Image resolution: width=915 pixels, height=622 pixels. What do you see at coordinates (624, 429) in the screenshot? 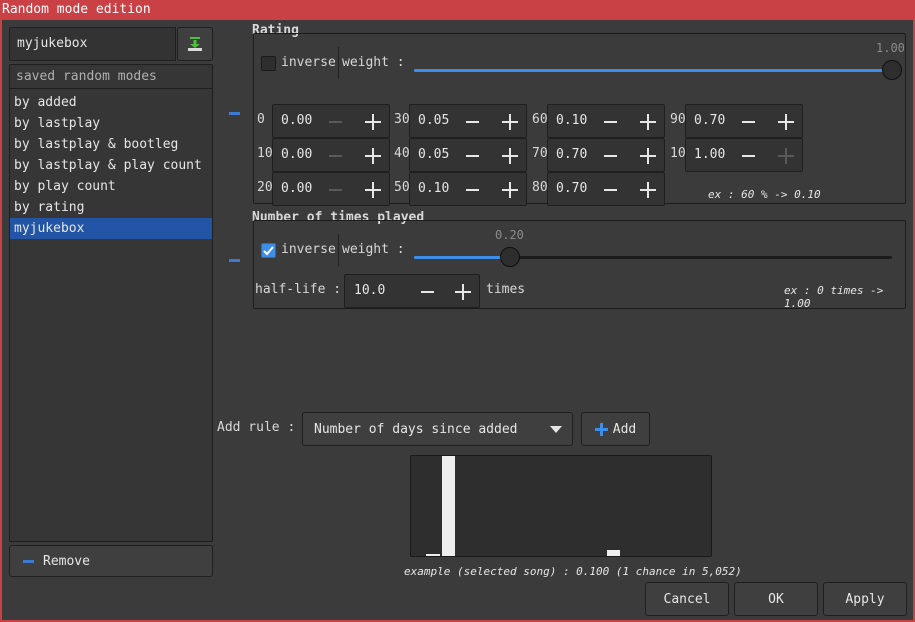
I see `add-rule-label-text: Add` at bounding box center [624, 429].